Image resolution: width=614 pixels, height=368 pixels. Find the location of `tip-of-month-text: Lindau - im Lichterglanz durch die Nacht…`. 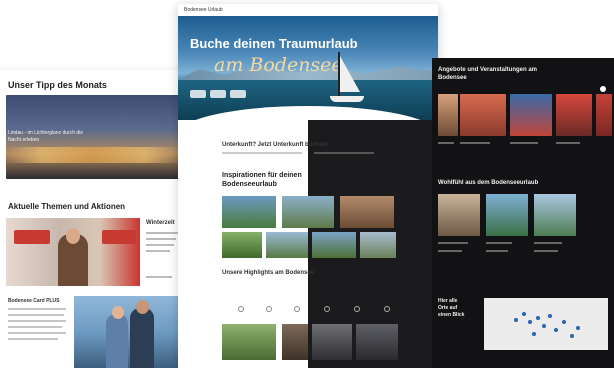

tip-of-month-text: Lindau - im Lichterglanz durch die Nacht… is located at coordinates (46, 136).